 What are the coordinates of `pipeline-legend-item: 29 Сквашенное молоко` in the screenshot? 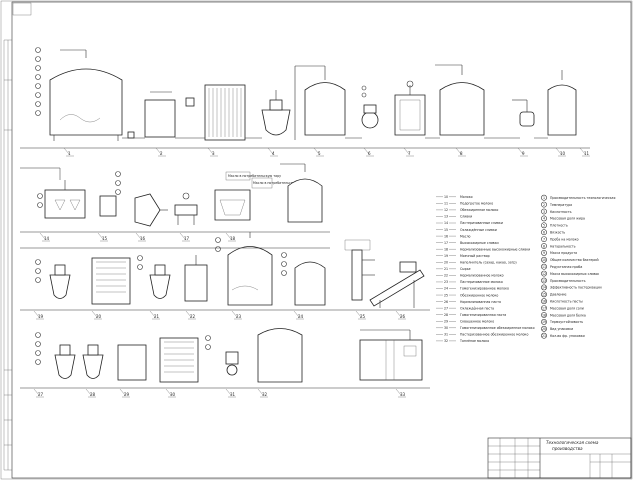 It's located at (465, 321).